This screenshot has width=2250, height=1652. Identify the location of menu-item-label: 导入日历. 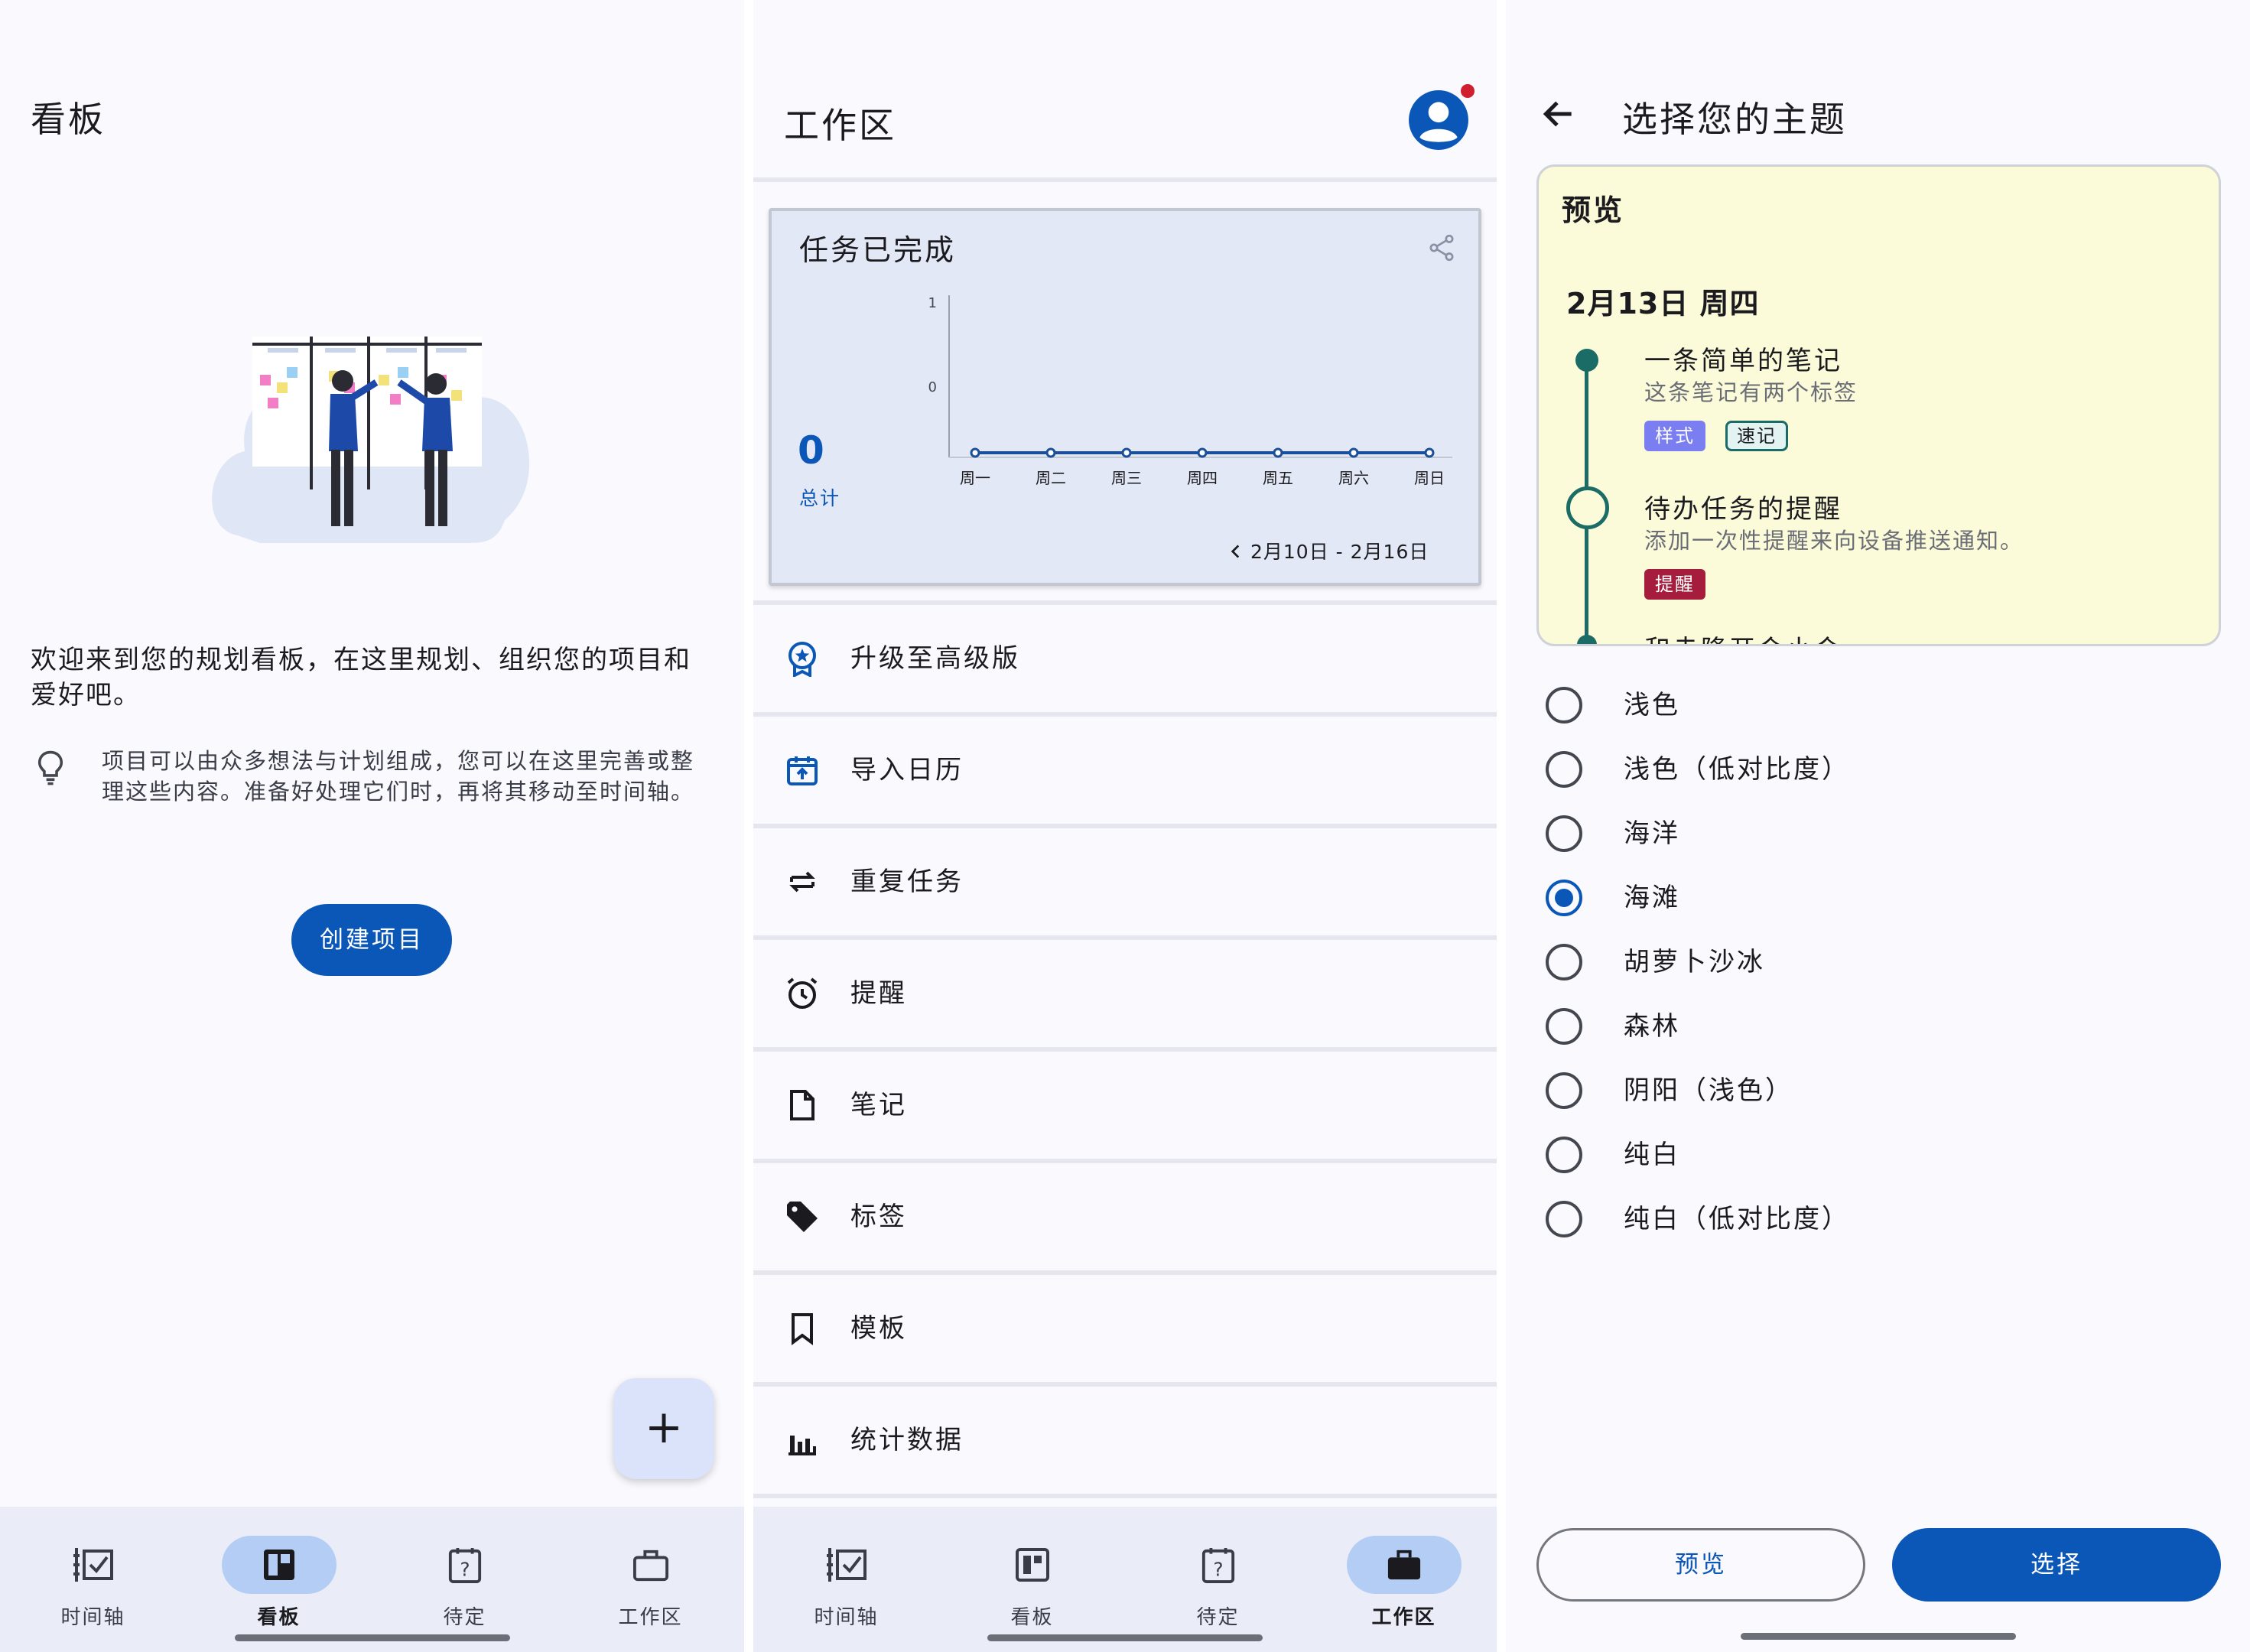
(907, 770).